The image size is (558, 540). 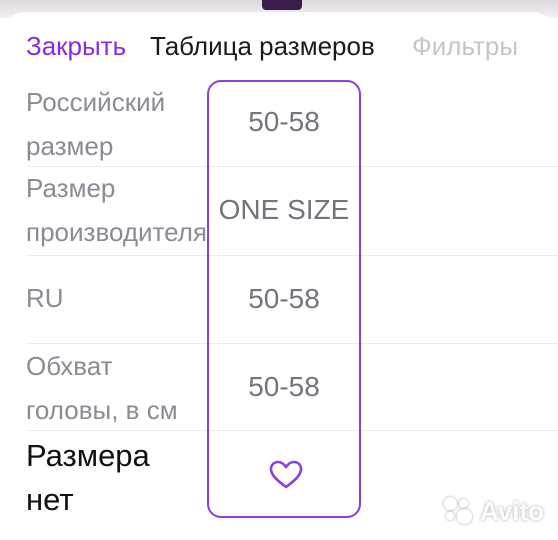 What do you see at coordinates (121, 388) in the screenshot?
I see `row-label-head-circumference: Обхват головы, в см` at bounding box center [121, 388].